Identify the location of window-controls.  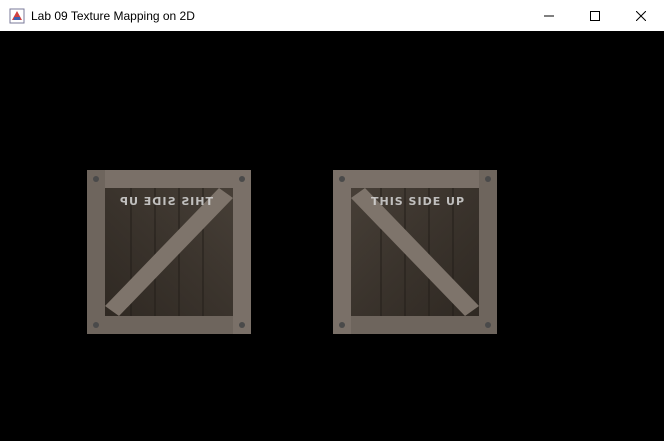
(595, 15).